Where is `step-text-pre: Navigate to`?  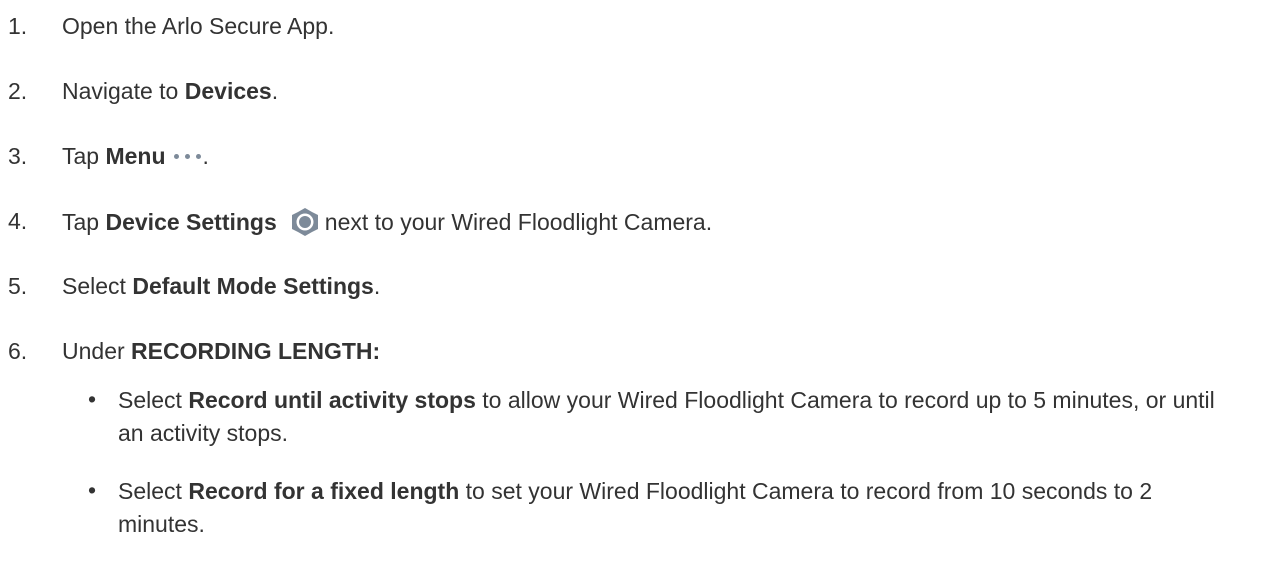 step-text-pre: Navigate to is located at coordinates (123, 91).